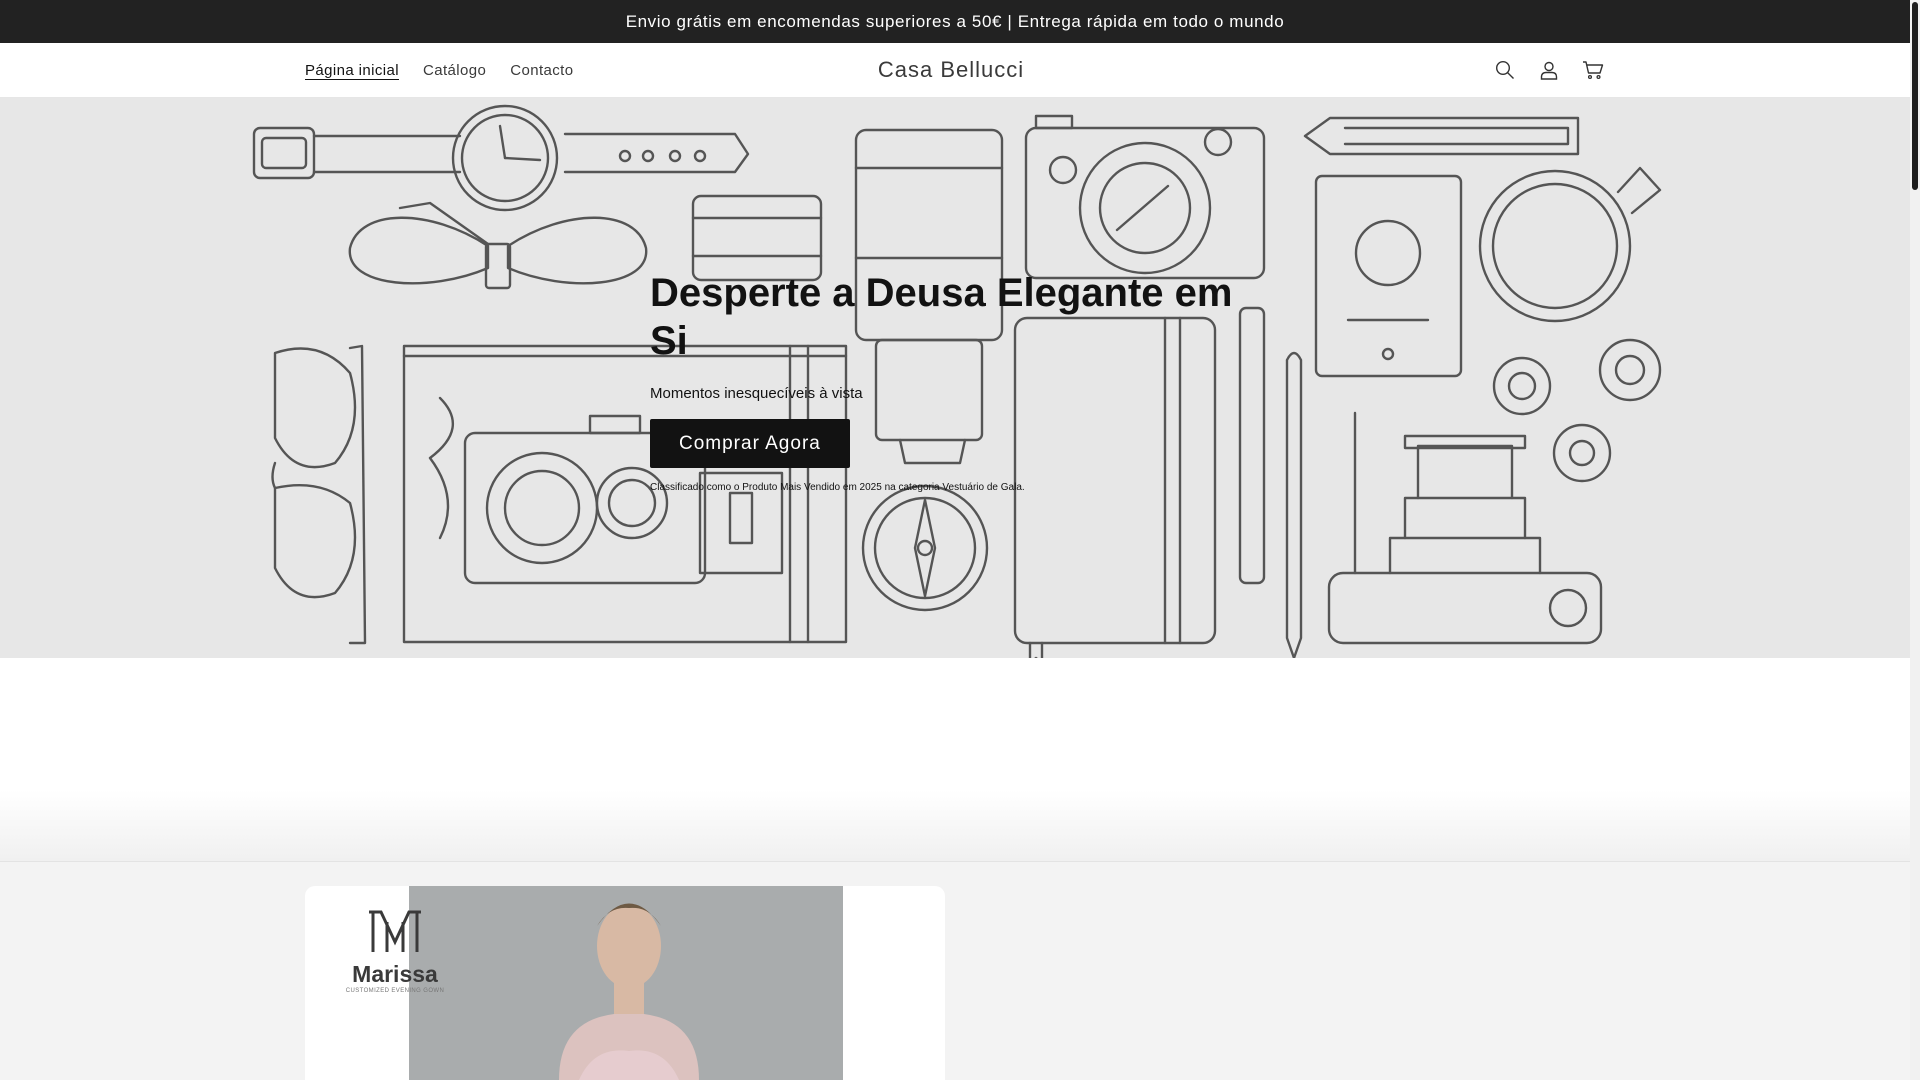 The width and height of the screenshot is (1920, 1080). I want to click on nav-link-catalog: Catálogo, so click(454, 70).